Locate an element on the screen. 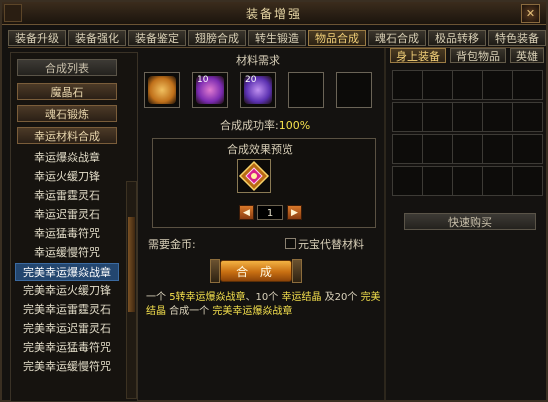 The height and width of the screenshot is (402, 548). material-count: 20 is located at coordinates (251, 80).